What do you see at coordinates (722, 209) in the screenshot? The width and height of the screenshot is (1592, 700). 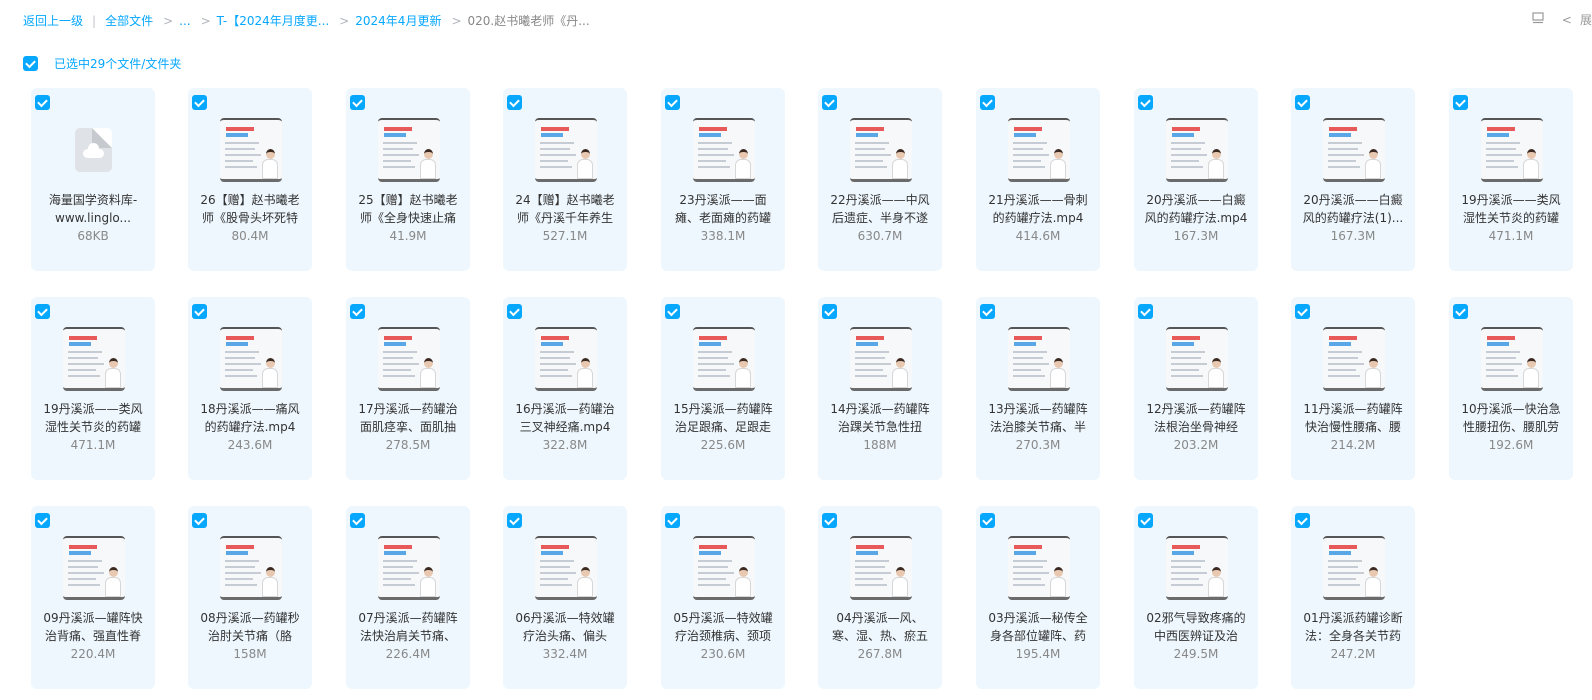 I see `file-name: 23丹溪派——面瘫、老面瘫的药罐` at bounding box center [722, 209].